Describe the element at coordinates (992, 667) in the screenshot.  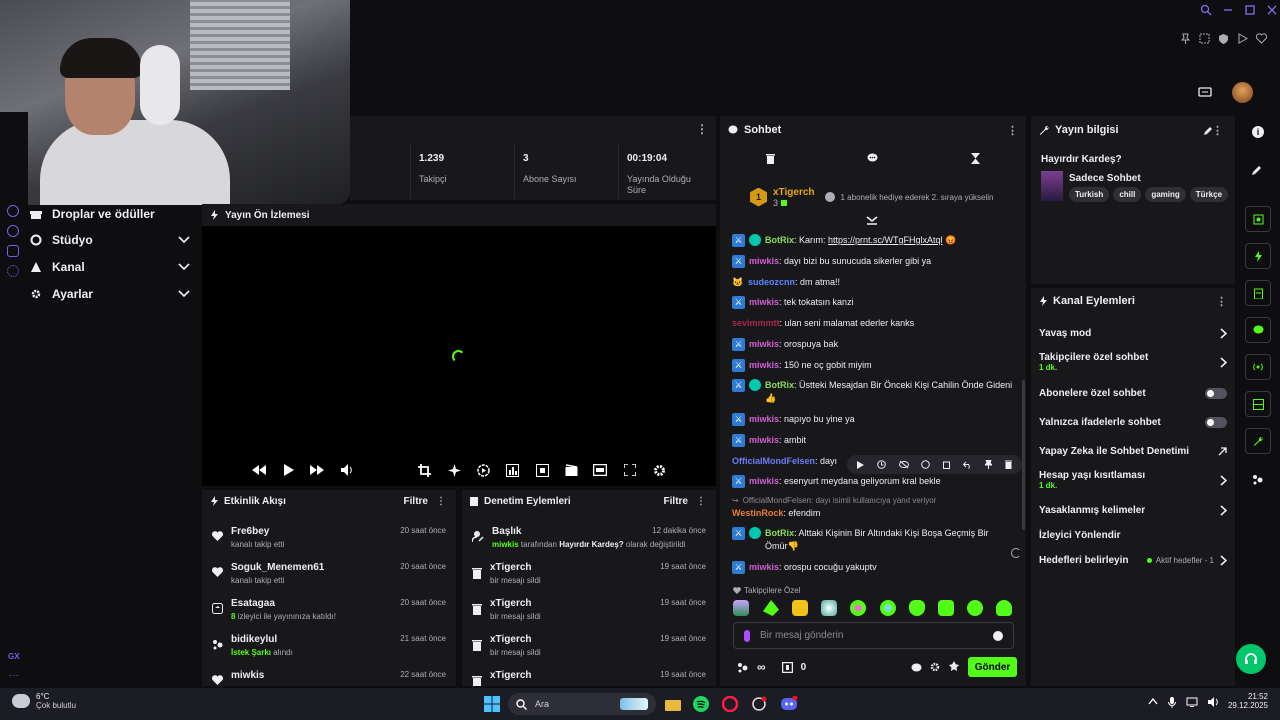
I see `send-button: Gönder` at that location.